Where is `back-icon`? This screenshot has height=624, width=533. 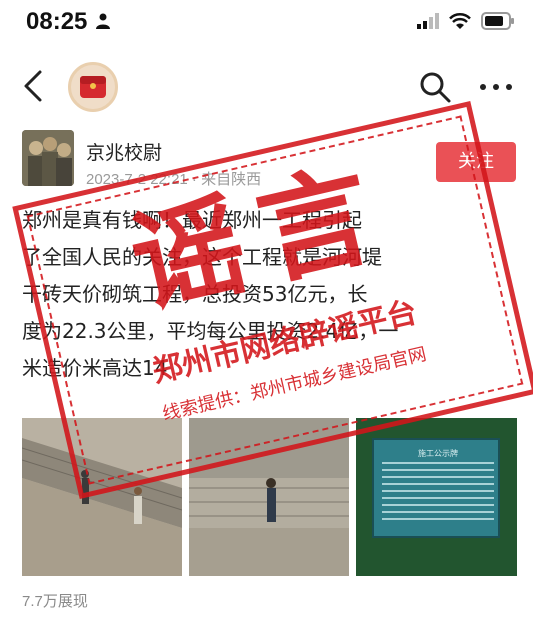 back-icon is located at coordinates (33, 86).